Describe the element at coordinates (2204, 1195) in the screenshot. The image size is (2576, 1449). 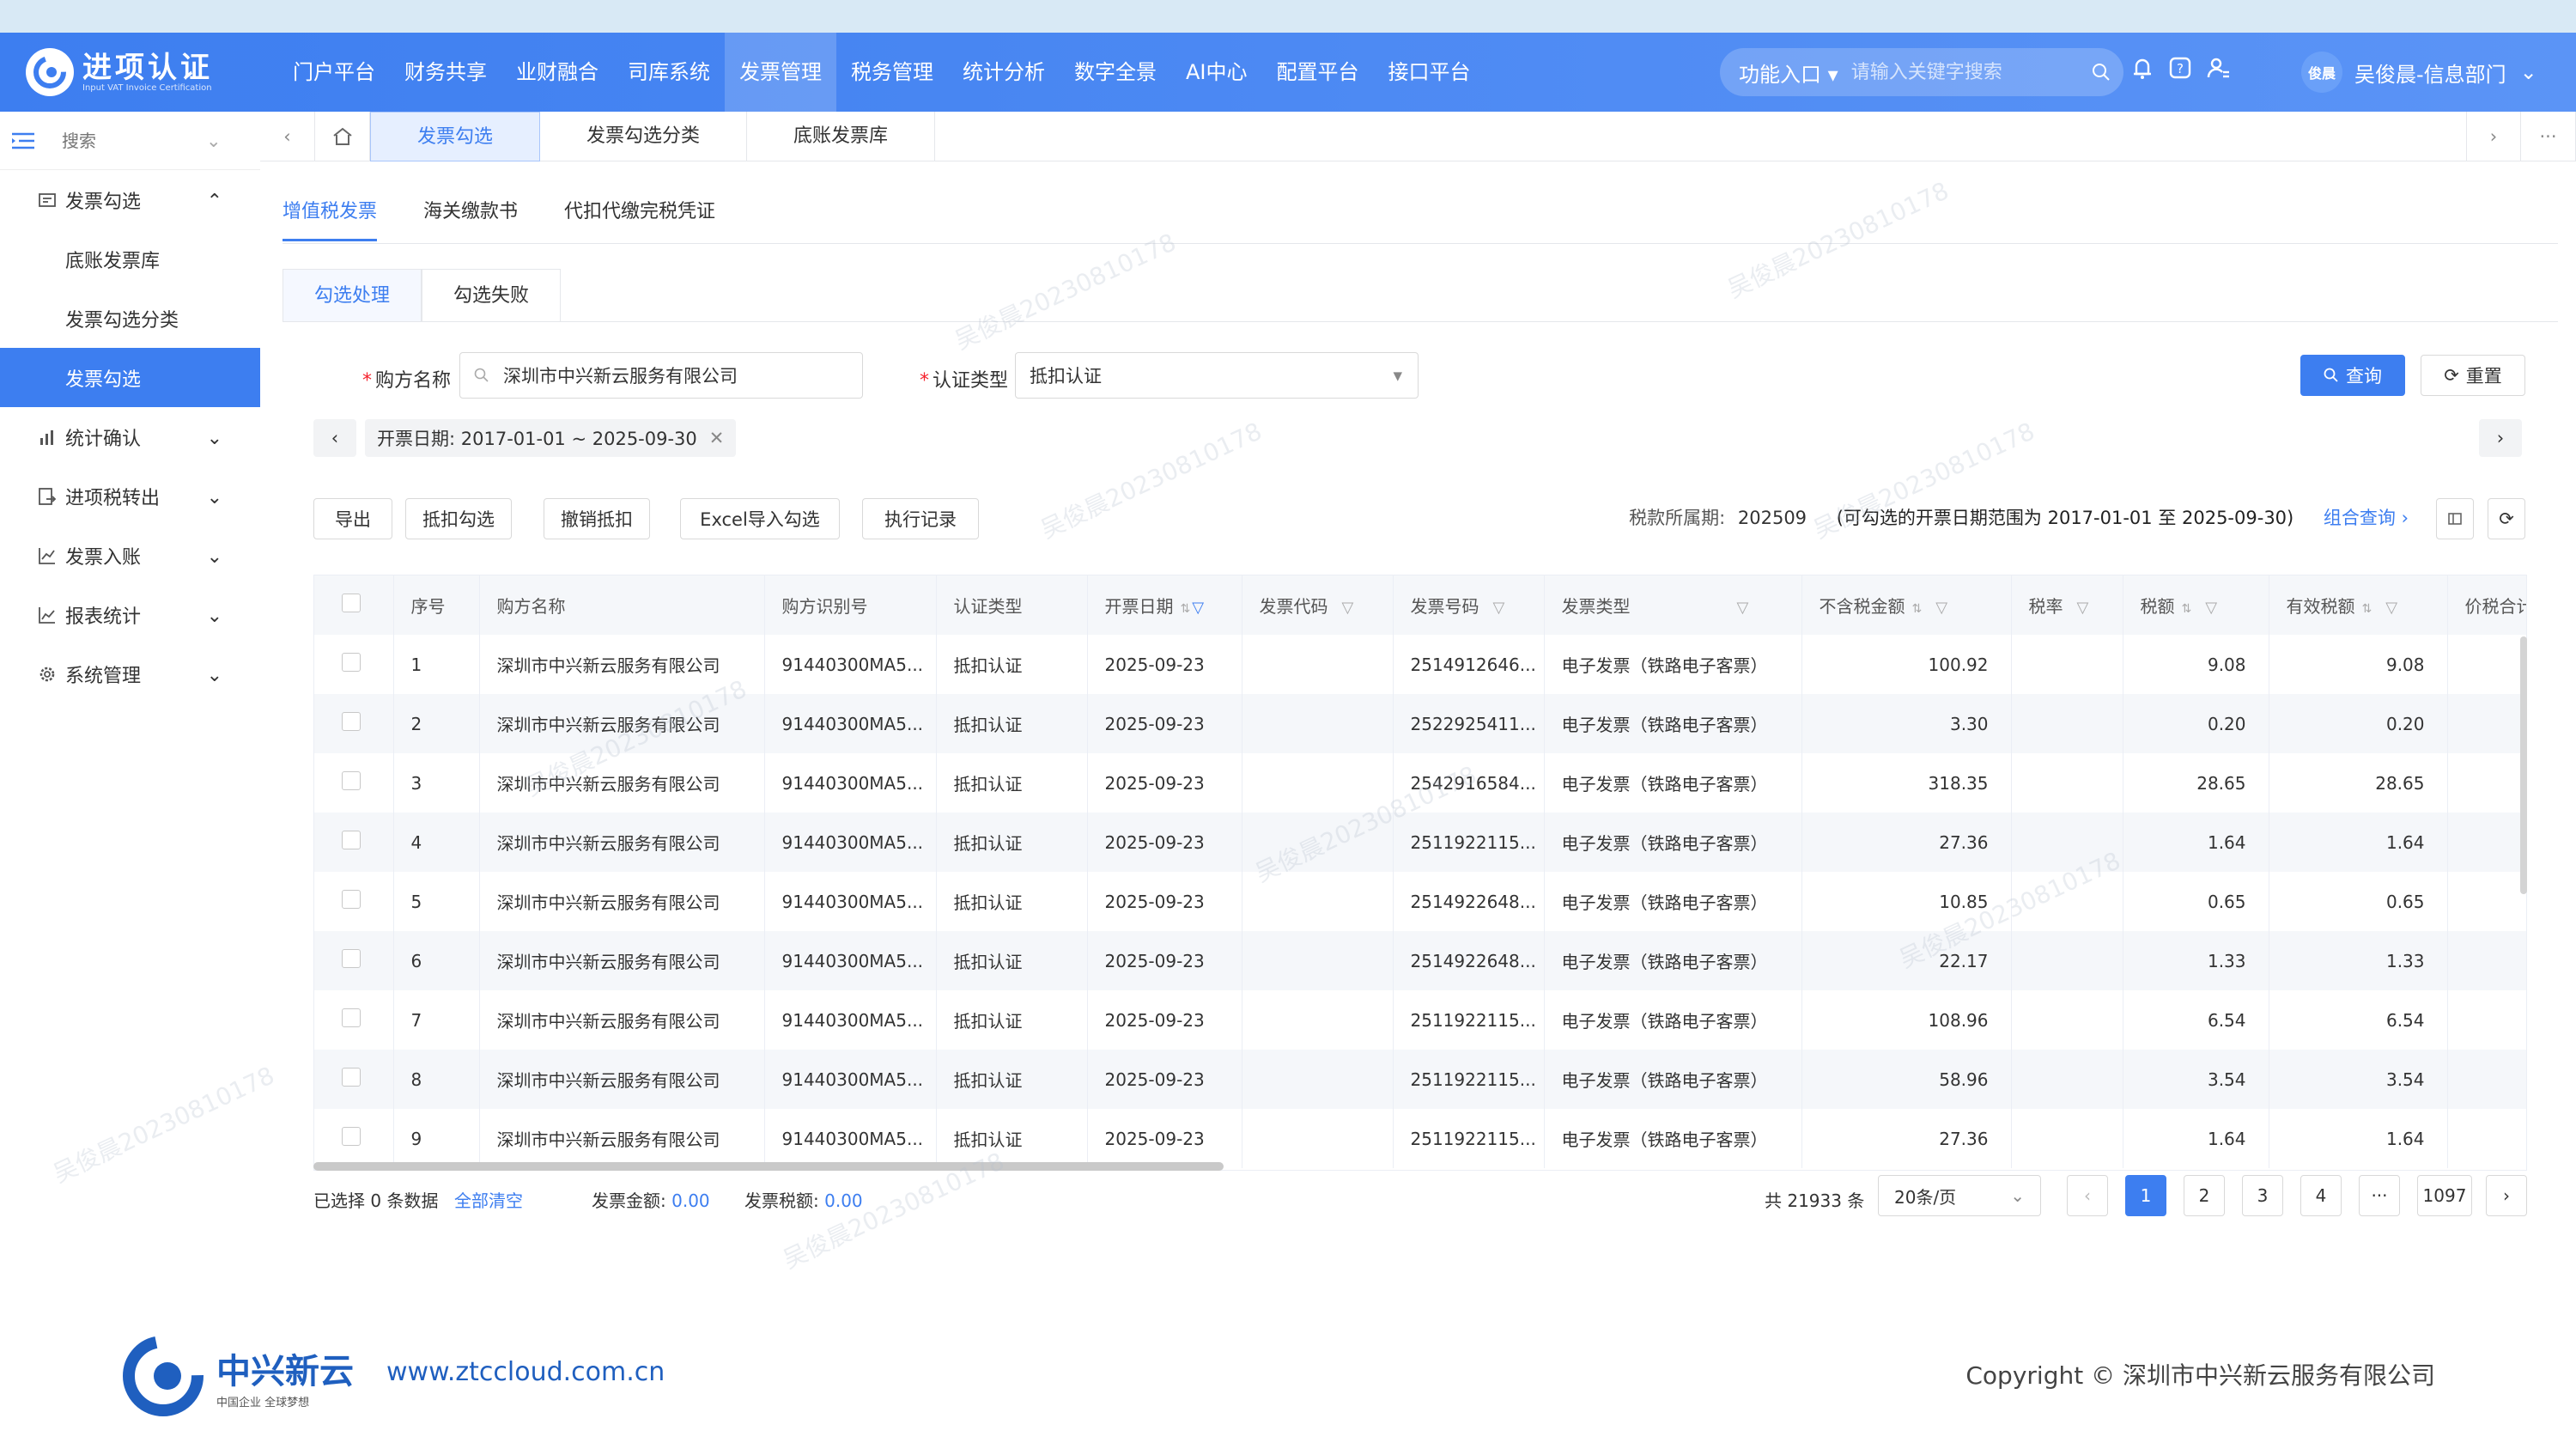
I see `page-2: 2` at that location.